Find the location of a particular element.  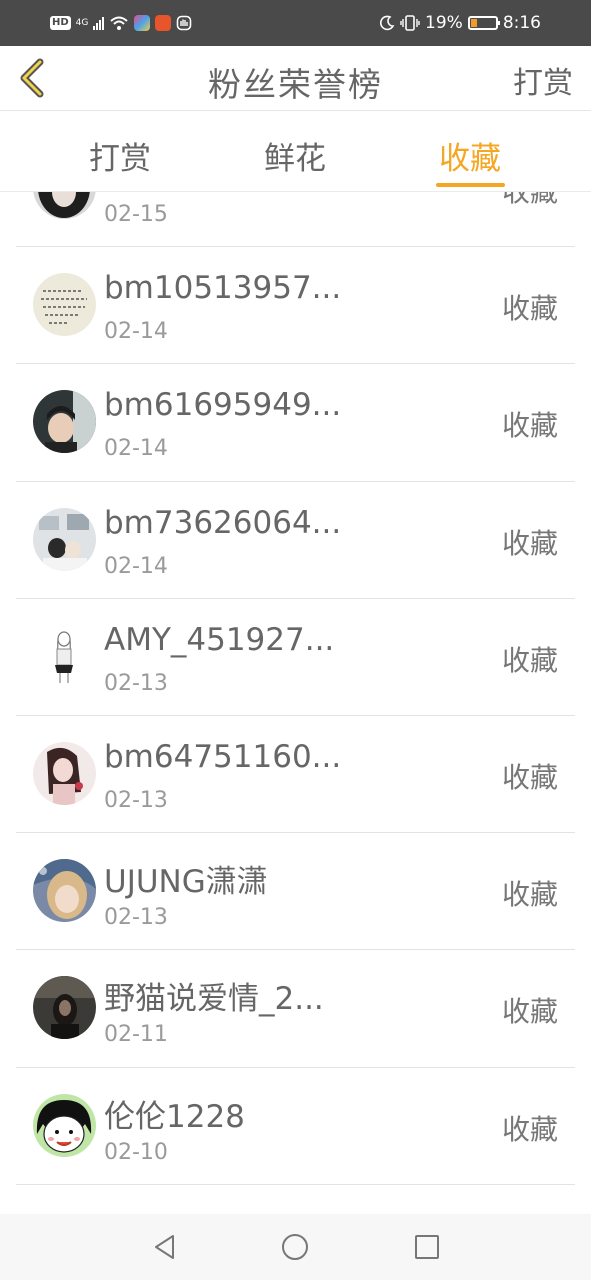

list-item: UJUNG潇潇 02-13 收藏 is located at coordinates (295, 892).